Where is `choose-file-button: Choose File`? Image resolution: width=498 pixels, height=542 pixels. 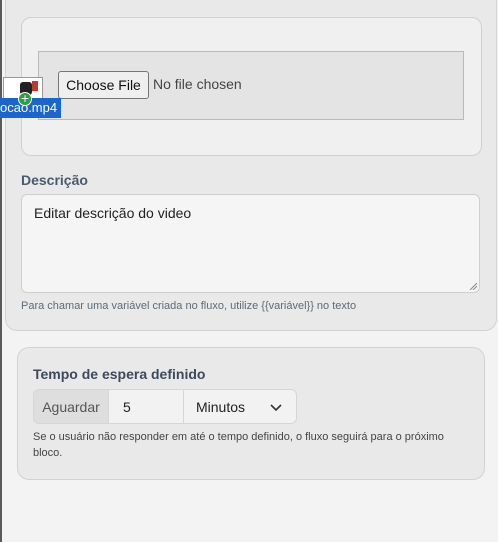
choose-file-button: Choose File is located at coordinates (103, 85).